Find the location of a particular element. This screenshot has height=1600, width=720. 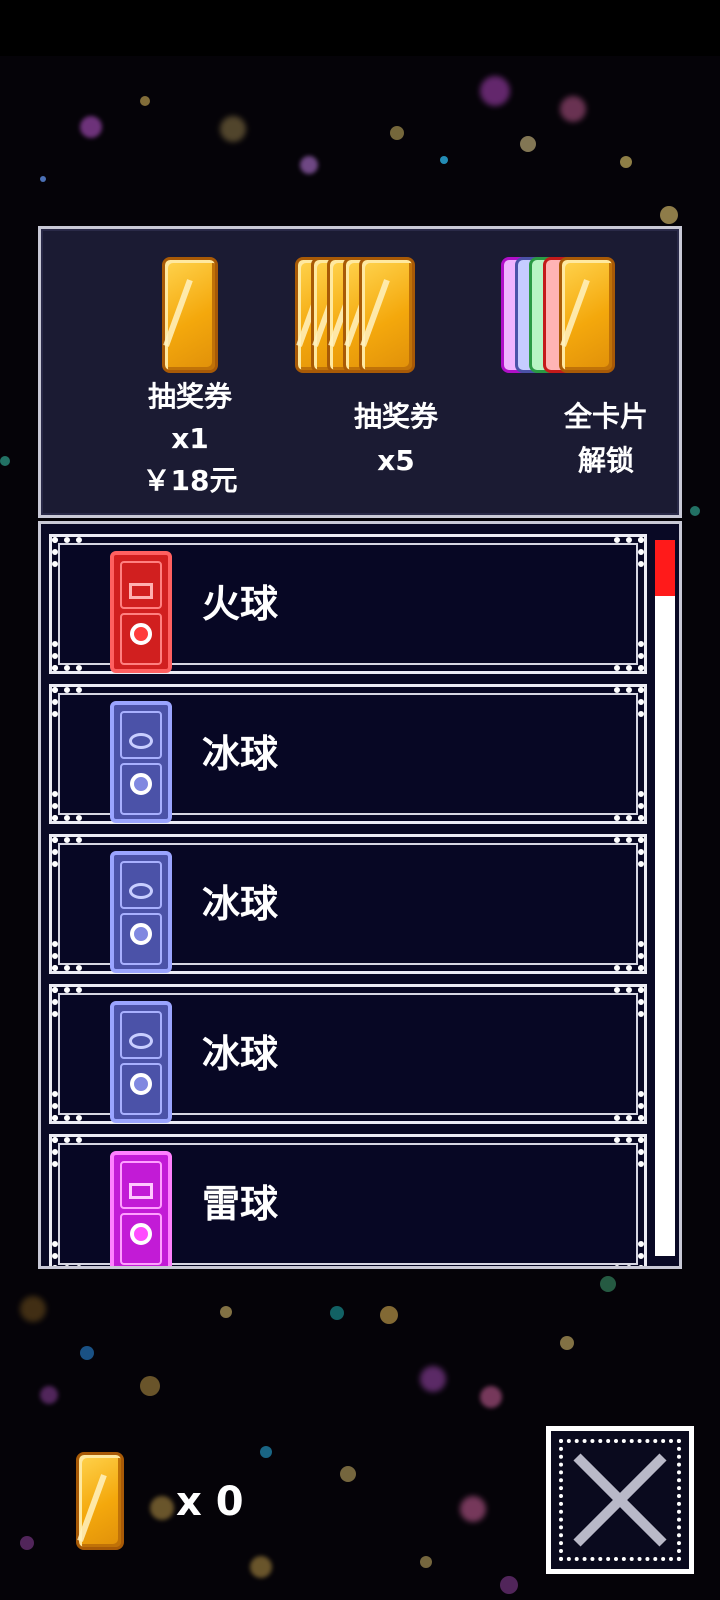

owned-ticket-icon is located at coordinates (100, 1501).